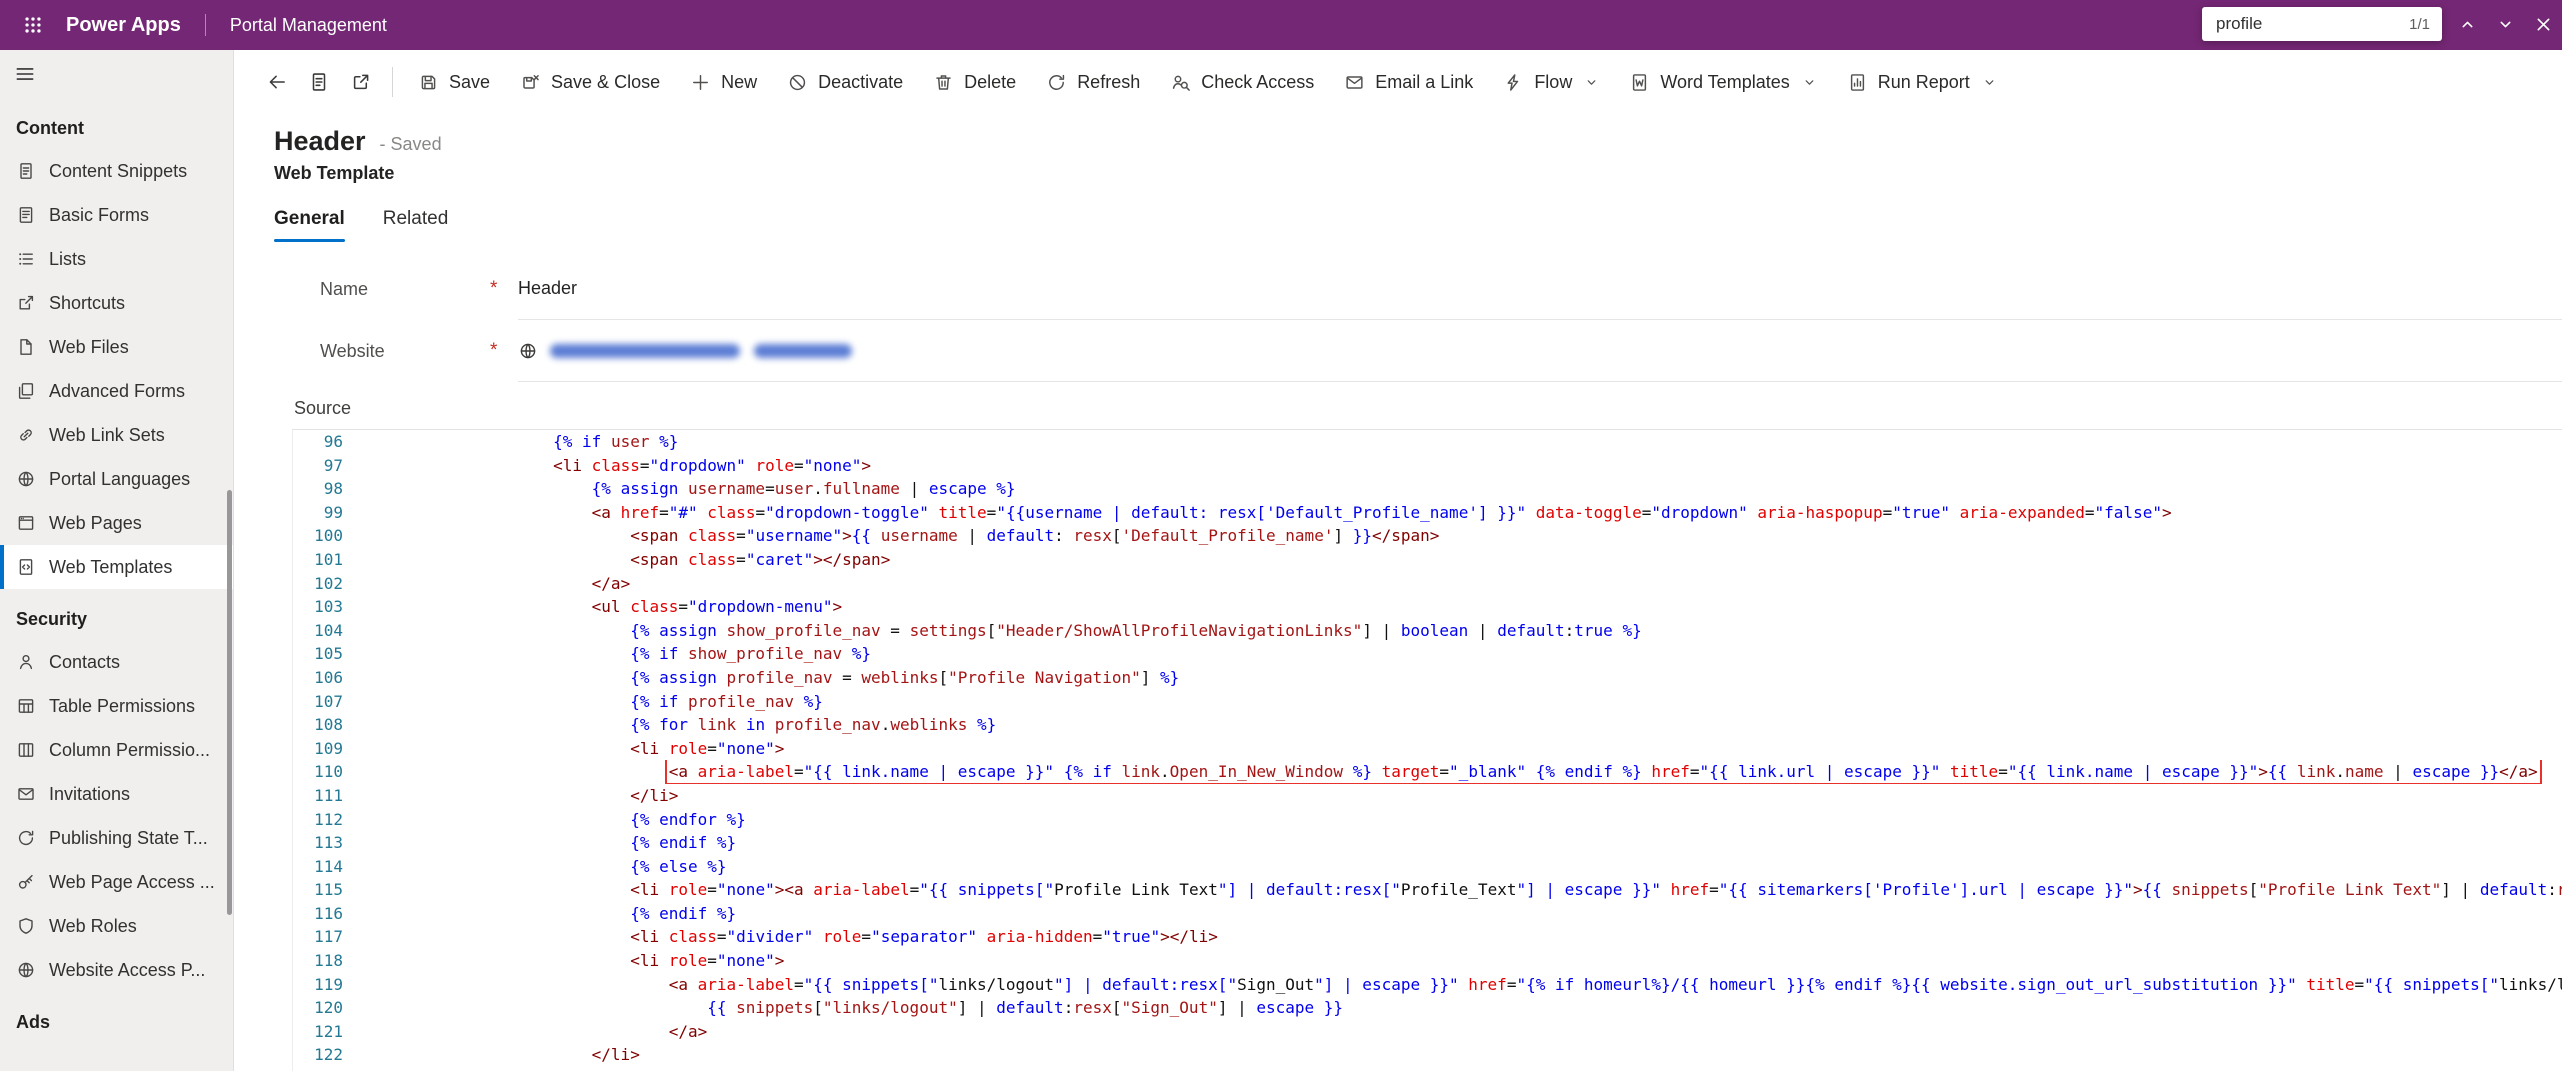  I want to click on find-close-button, so click(2543, 24).